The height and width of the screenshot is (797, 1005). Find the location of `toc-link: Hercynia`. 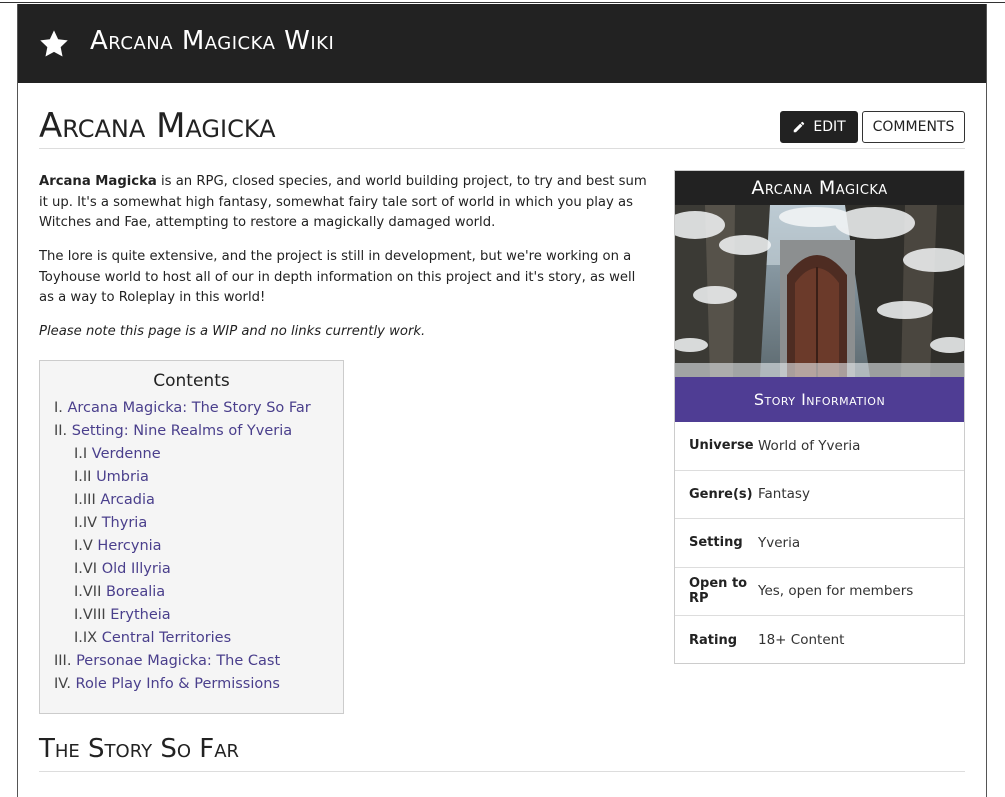

toc-link: Hercynia is located at coordinates (129, 546).